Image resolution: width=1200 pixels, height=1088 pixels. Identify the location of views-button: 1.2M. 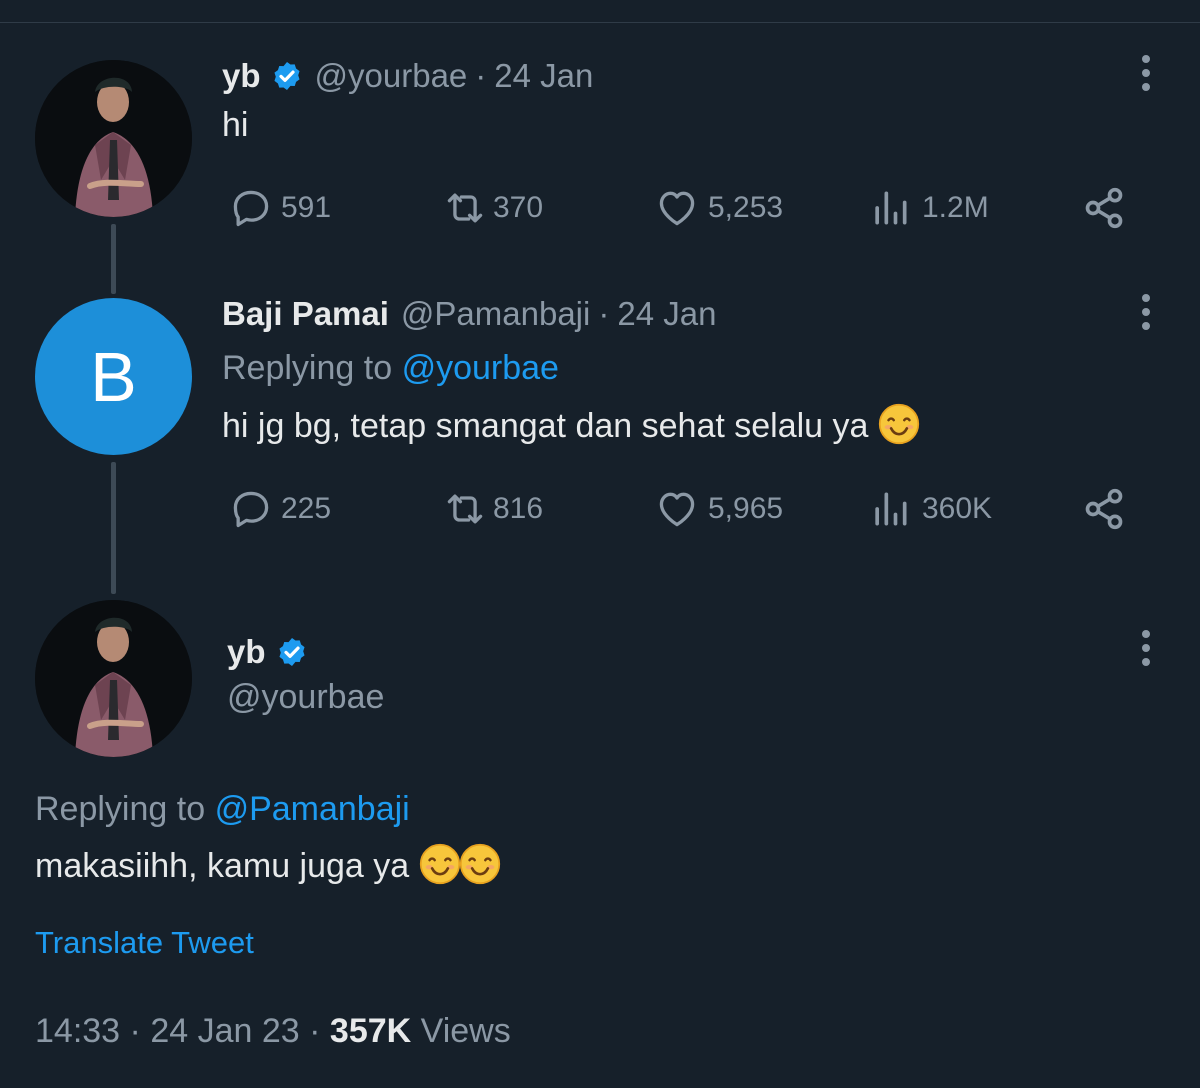
(927, 208).